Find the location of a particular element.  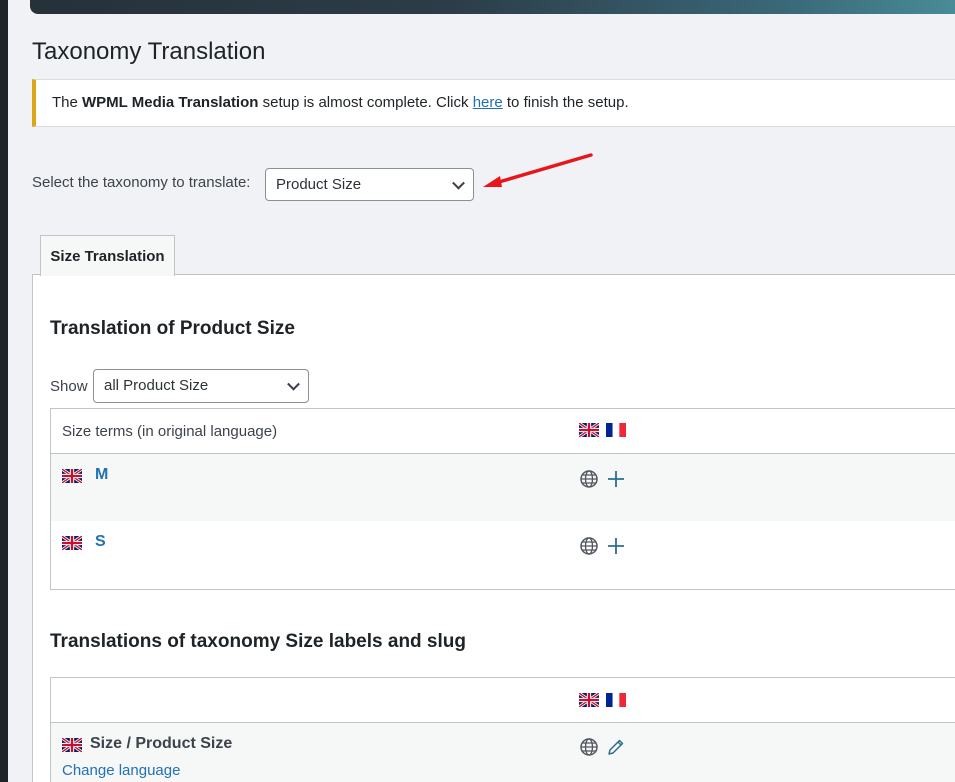

top-banner is located at coordinates (492, 7).